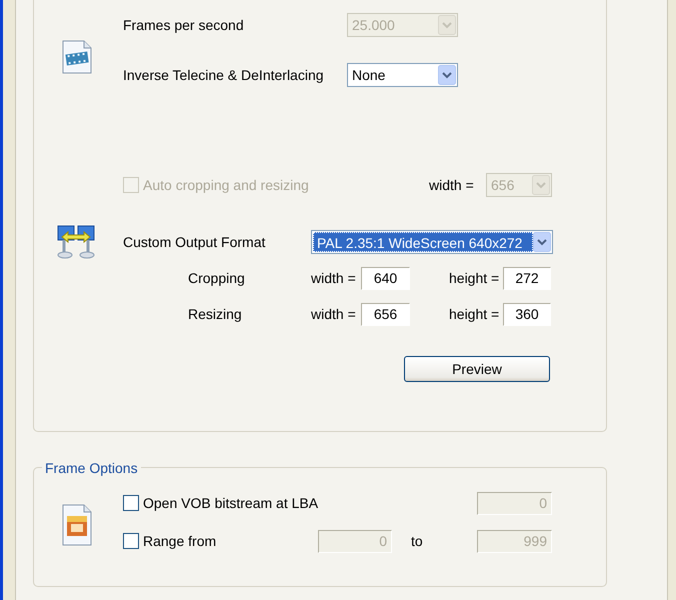 Image resolution: width=676 pixels, height=600 pixels. Describe the element at coordinates (385, 314) in the screenshot. I see `input-field: 656` at that location.